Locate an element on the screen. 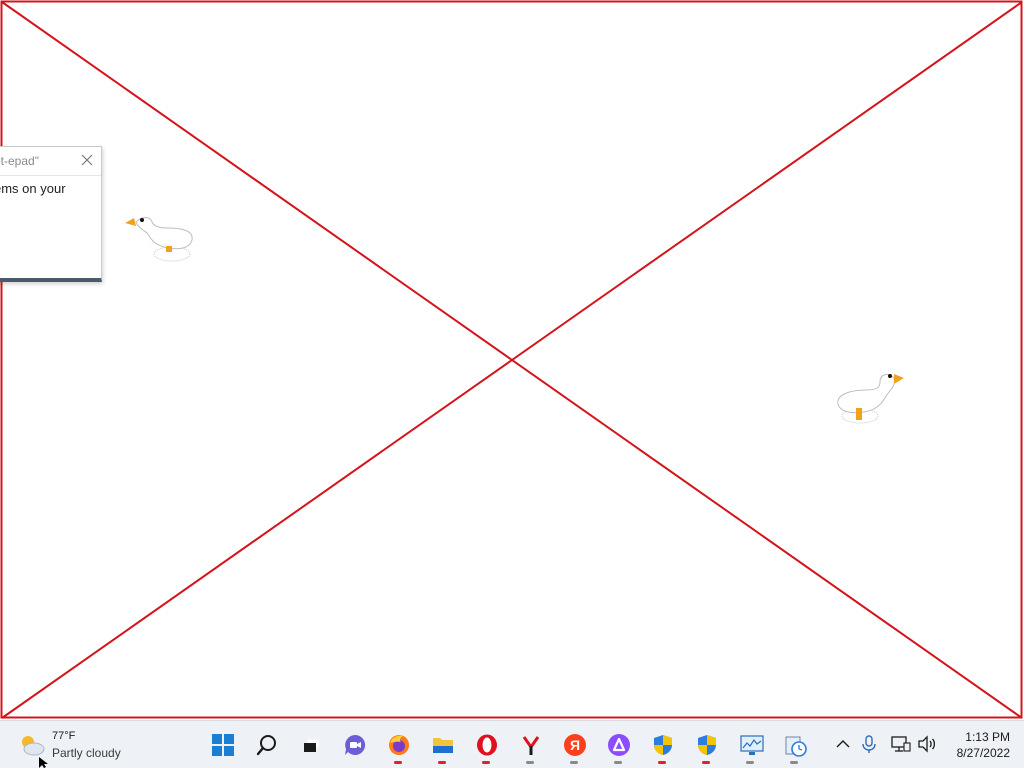 The image size is (1024, 769). start-button is located at coordinates (222, 745).